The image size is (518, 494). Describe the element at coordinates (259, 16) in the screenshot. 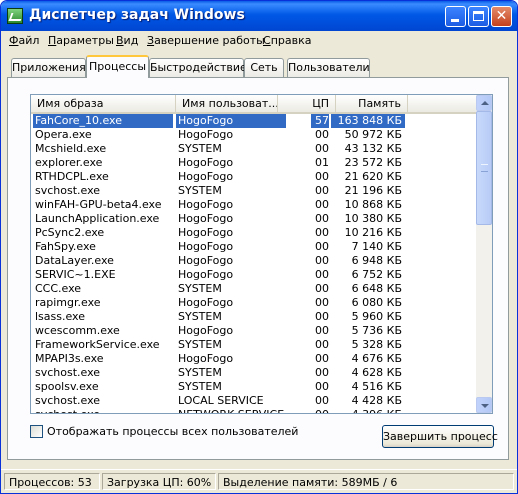

I see `title-bar: Диспетчер задач Windows ✕` at that location.